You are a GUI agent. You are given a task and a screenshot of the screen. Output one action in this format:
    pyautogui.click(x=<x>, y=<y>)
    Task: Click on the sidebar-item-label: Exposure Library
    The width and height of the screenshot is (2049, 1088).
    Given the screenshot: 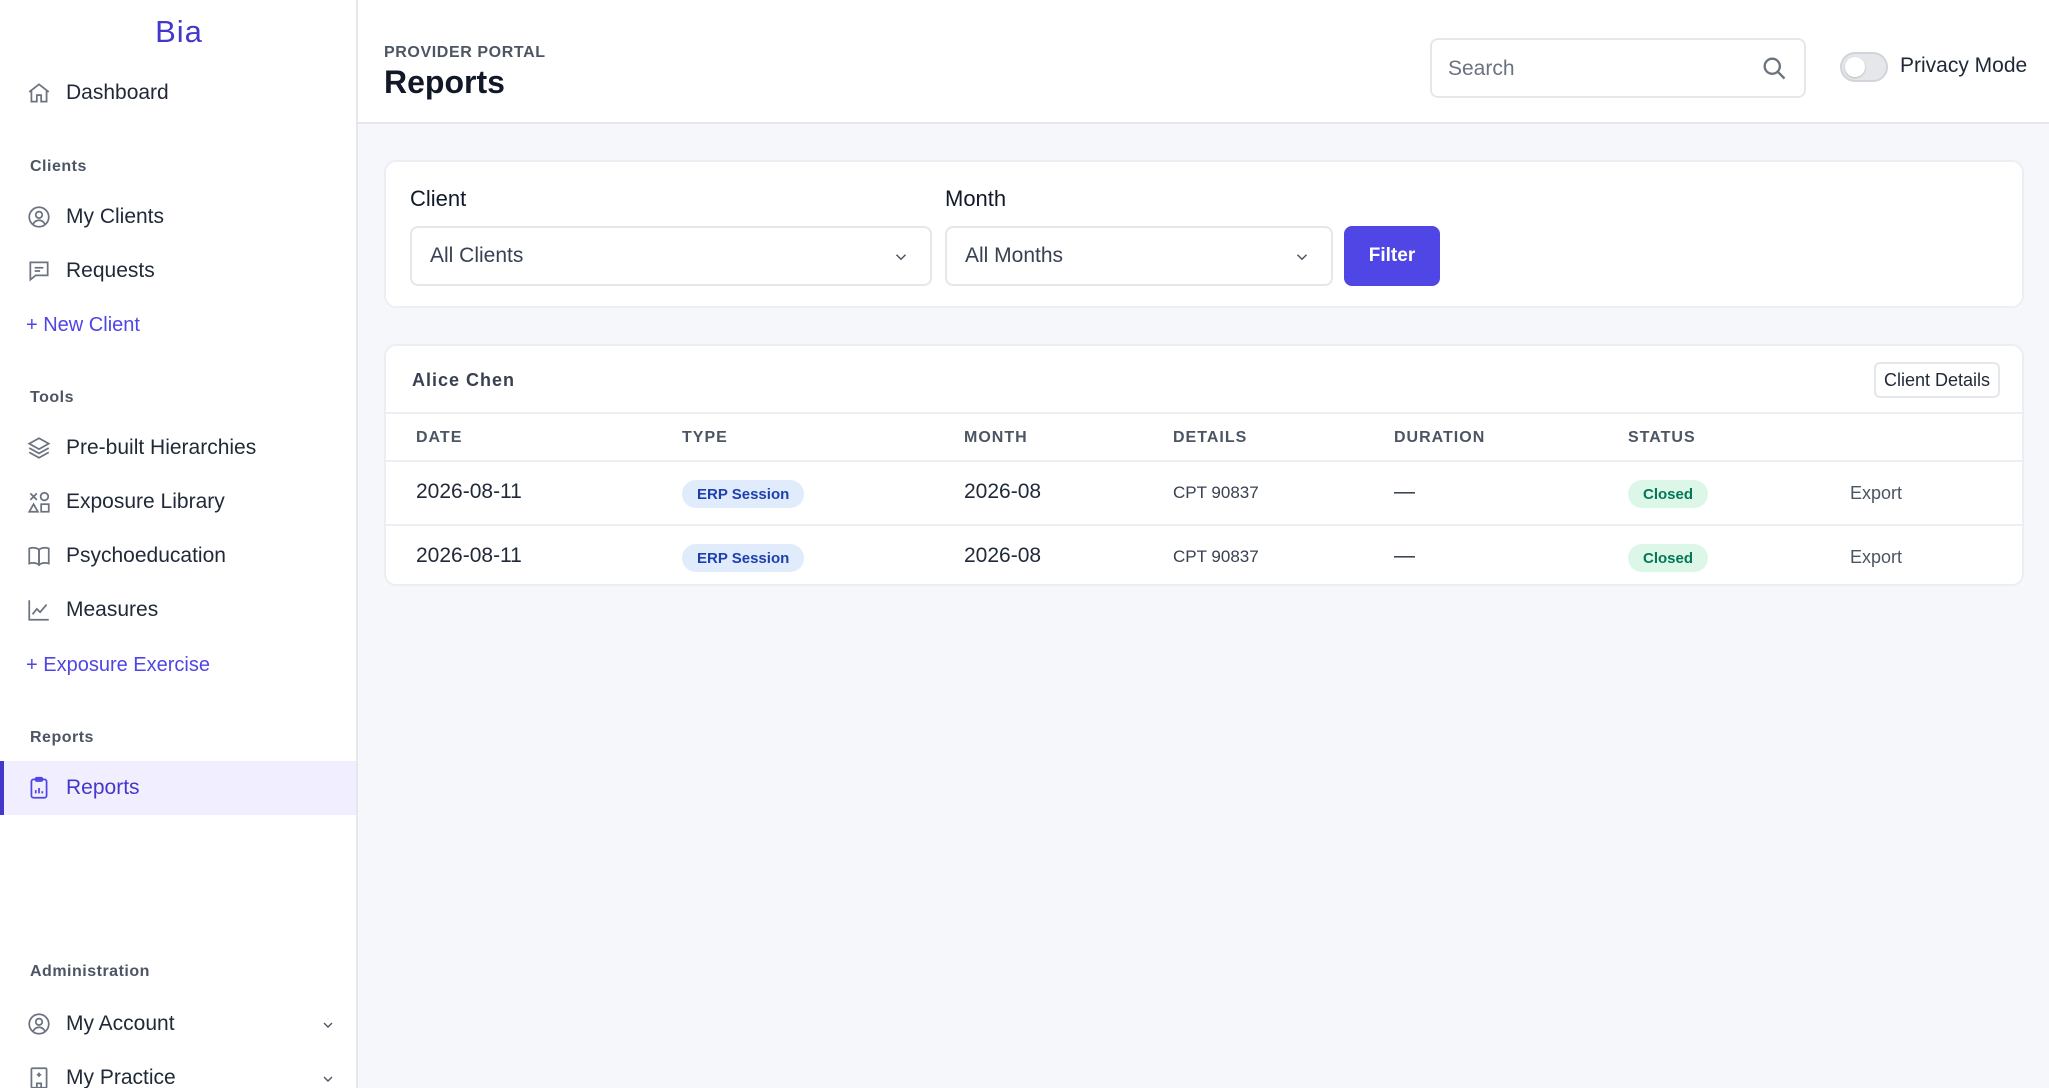 What is the action you would take?
    pyautogui.click(x=145, y=501)
    